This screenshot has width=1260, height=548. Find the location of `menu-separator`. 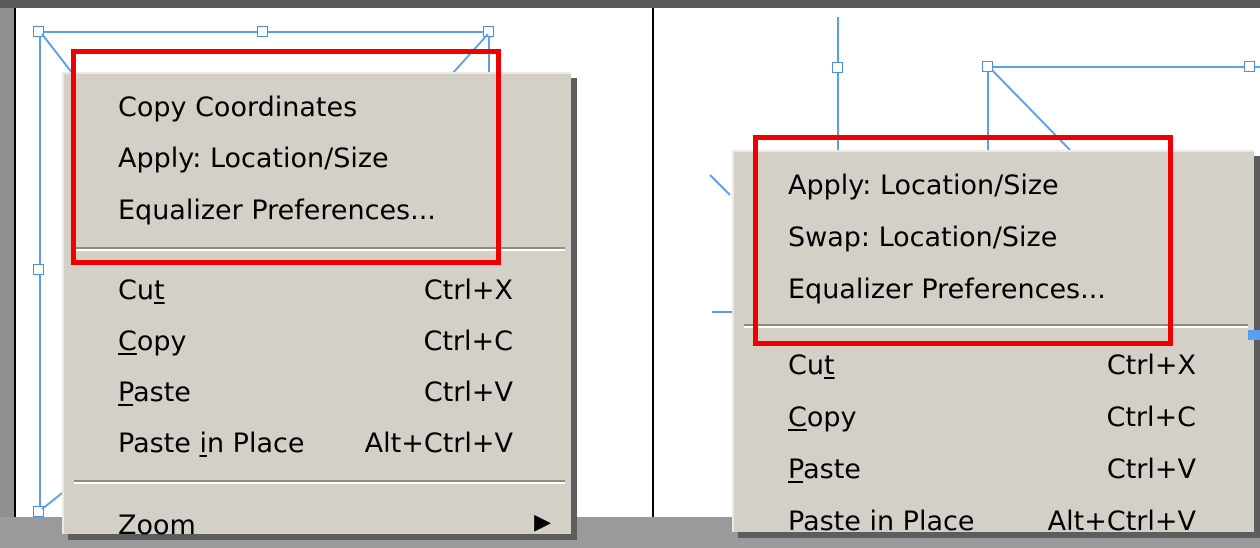

menu-separator is located at coordinates (319, 482).